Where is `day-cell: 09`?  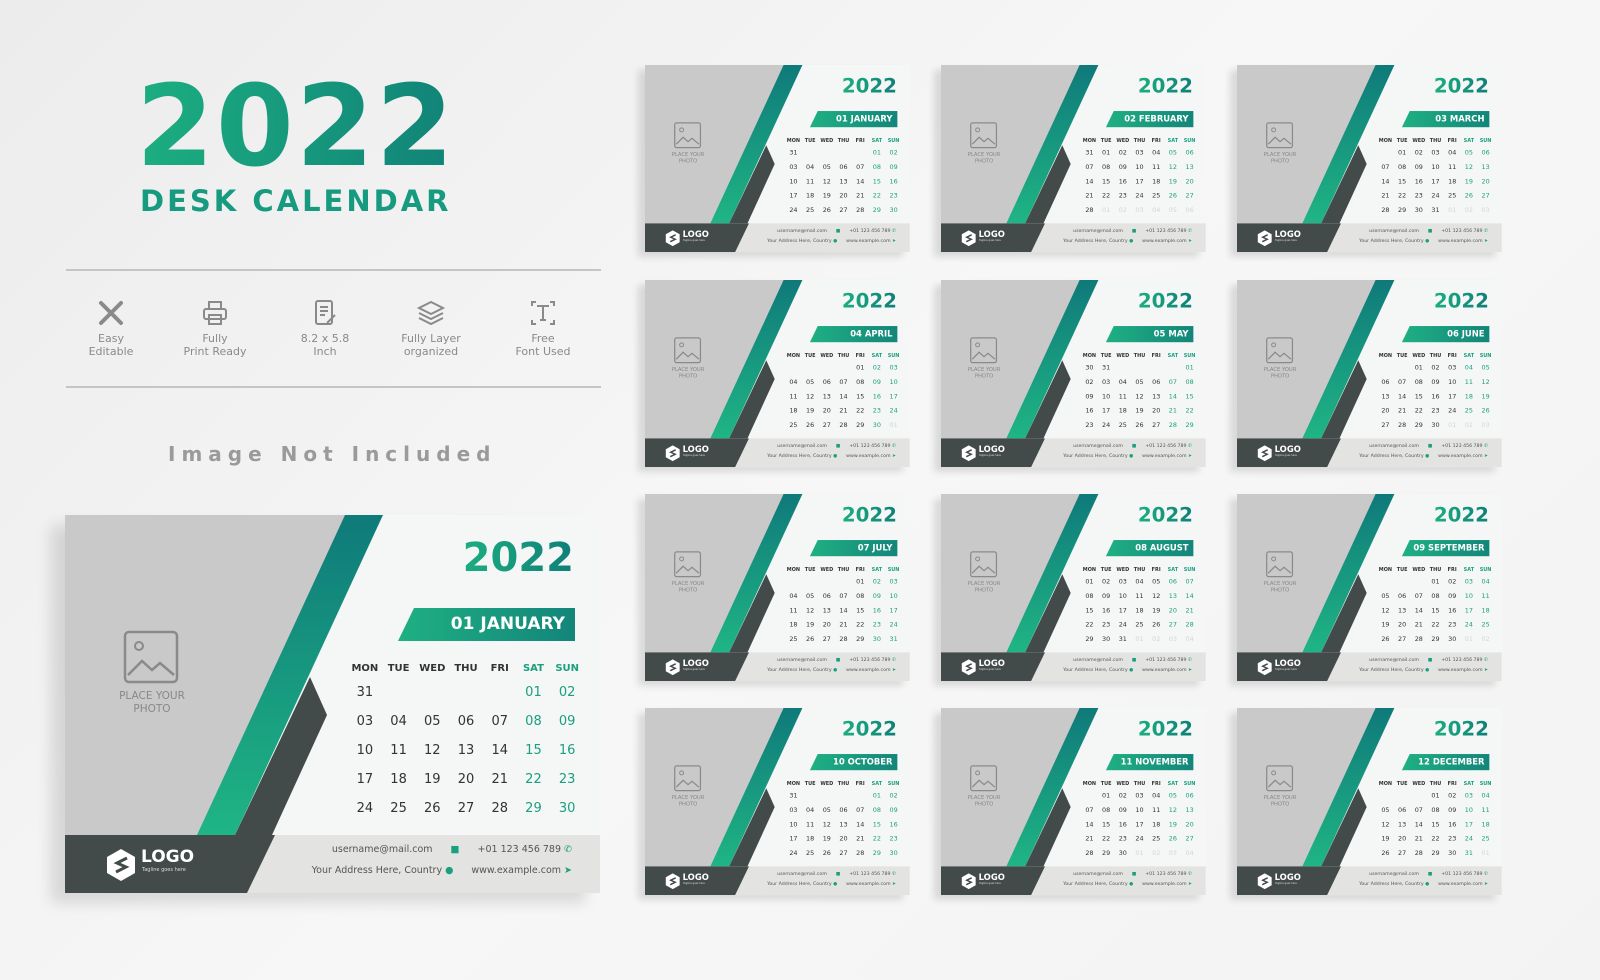 day-cell: 09 is located at coordinates (1452, 596).